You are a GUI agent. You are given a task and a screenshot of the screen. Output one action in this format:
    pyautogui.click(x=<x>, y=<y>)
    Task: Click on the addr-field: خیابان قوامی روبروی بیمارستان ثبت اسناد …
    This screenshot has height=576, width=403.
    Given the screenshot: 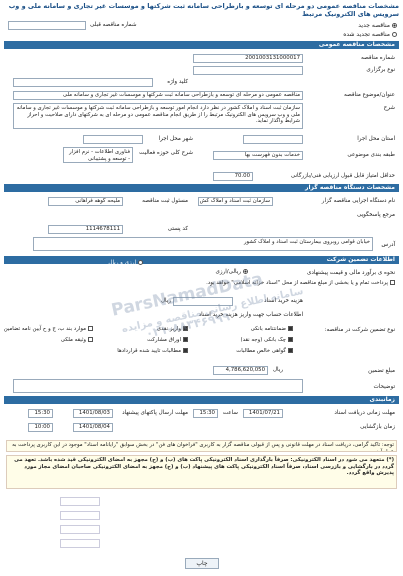 What is the action you would take?
    pyautogui.click(x=203, y=244)
    